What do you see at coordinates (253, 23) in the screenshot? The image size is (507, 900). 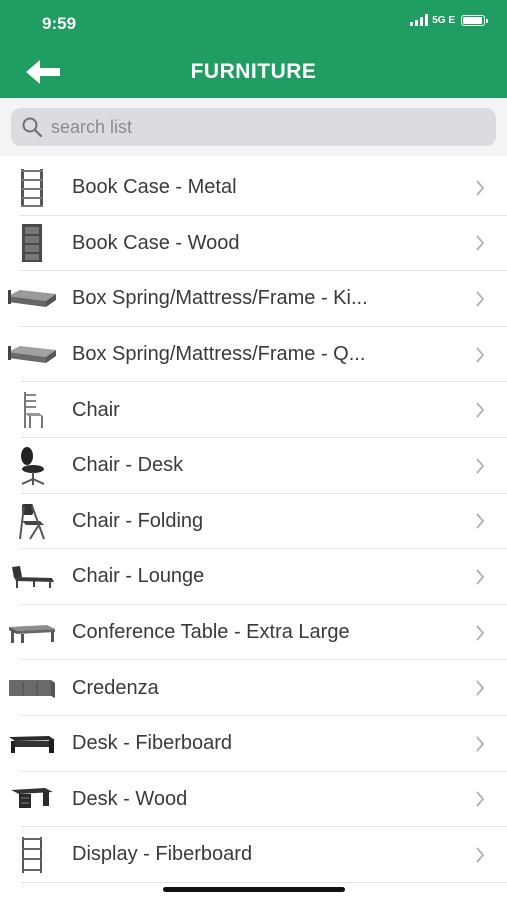 I see `status-bar: 9:59 5G E` at bounding box center [253, 23].